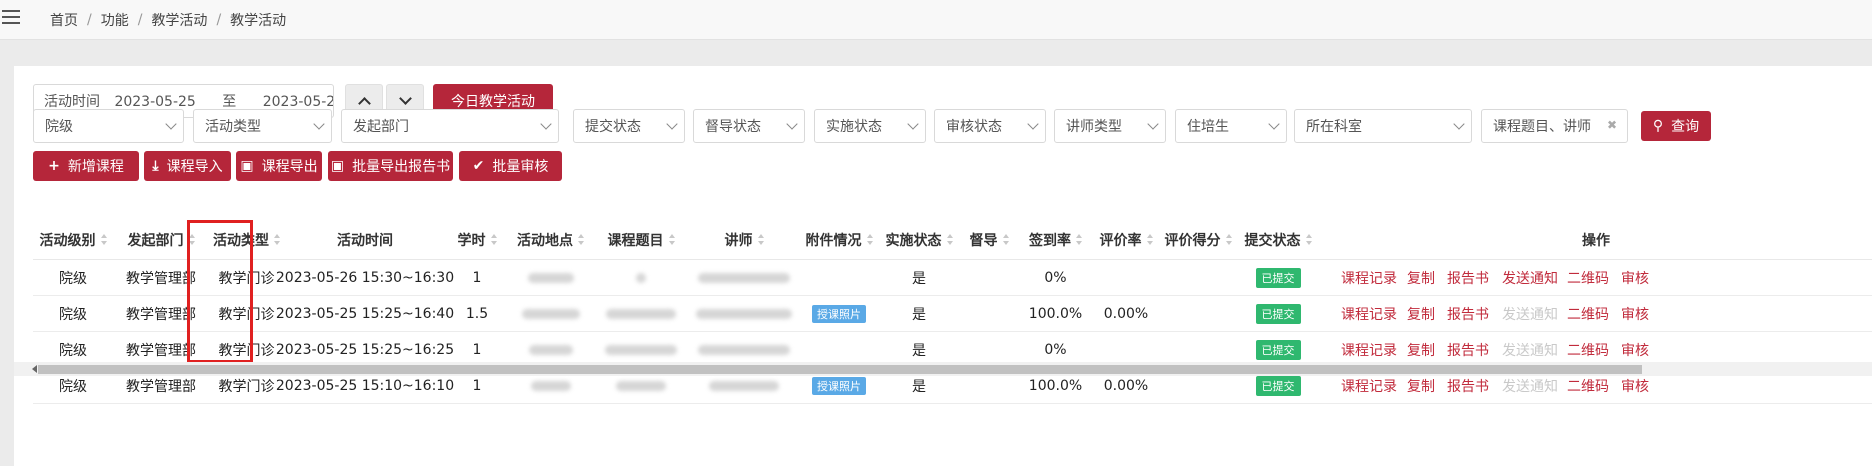 This screenshot has height=466, width=1872. What do you see at coordinates (365, 240) in the screenshot?
I see `col-time: 活动时间` at bounding box center [365, 240].